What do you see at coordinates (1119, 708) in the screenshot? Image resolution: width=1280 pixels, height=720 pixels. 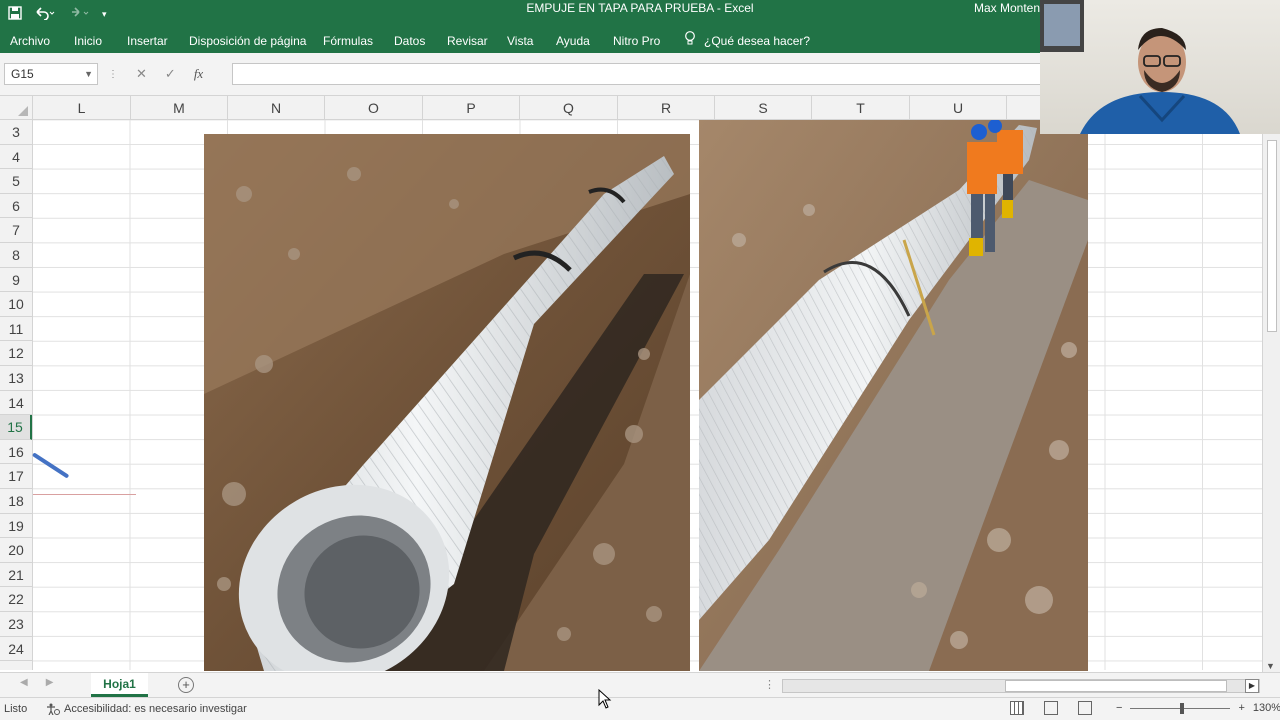 I see `zoom-out-icon: −` at bounding box center [1119, 708].